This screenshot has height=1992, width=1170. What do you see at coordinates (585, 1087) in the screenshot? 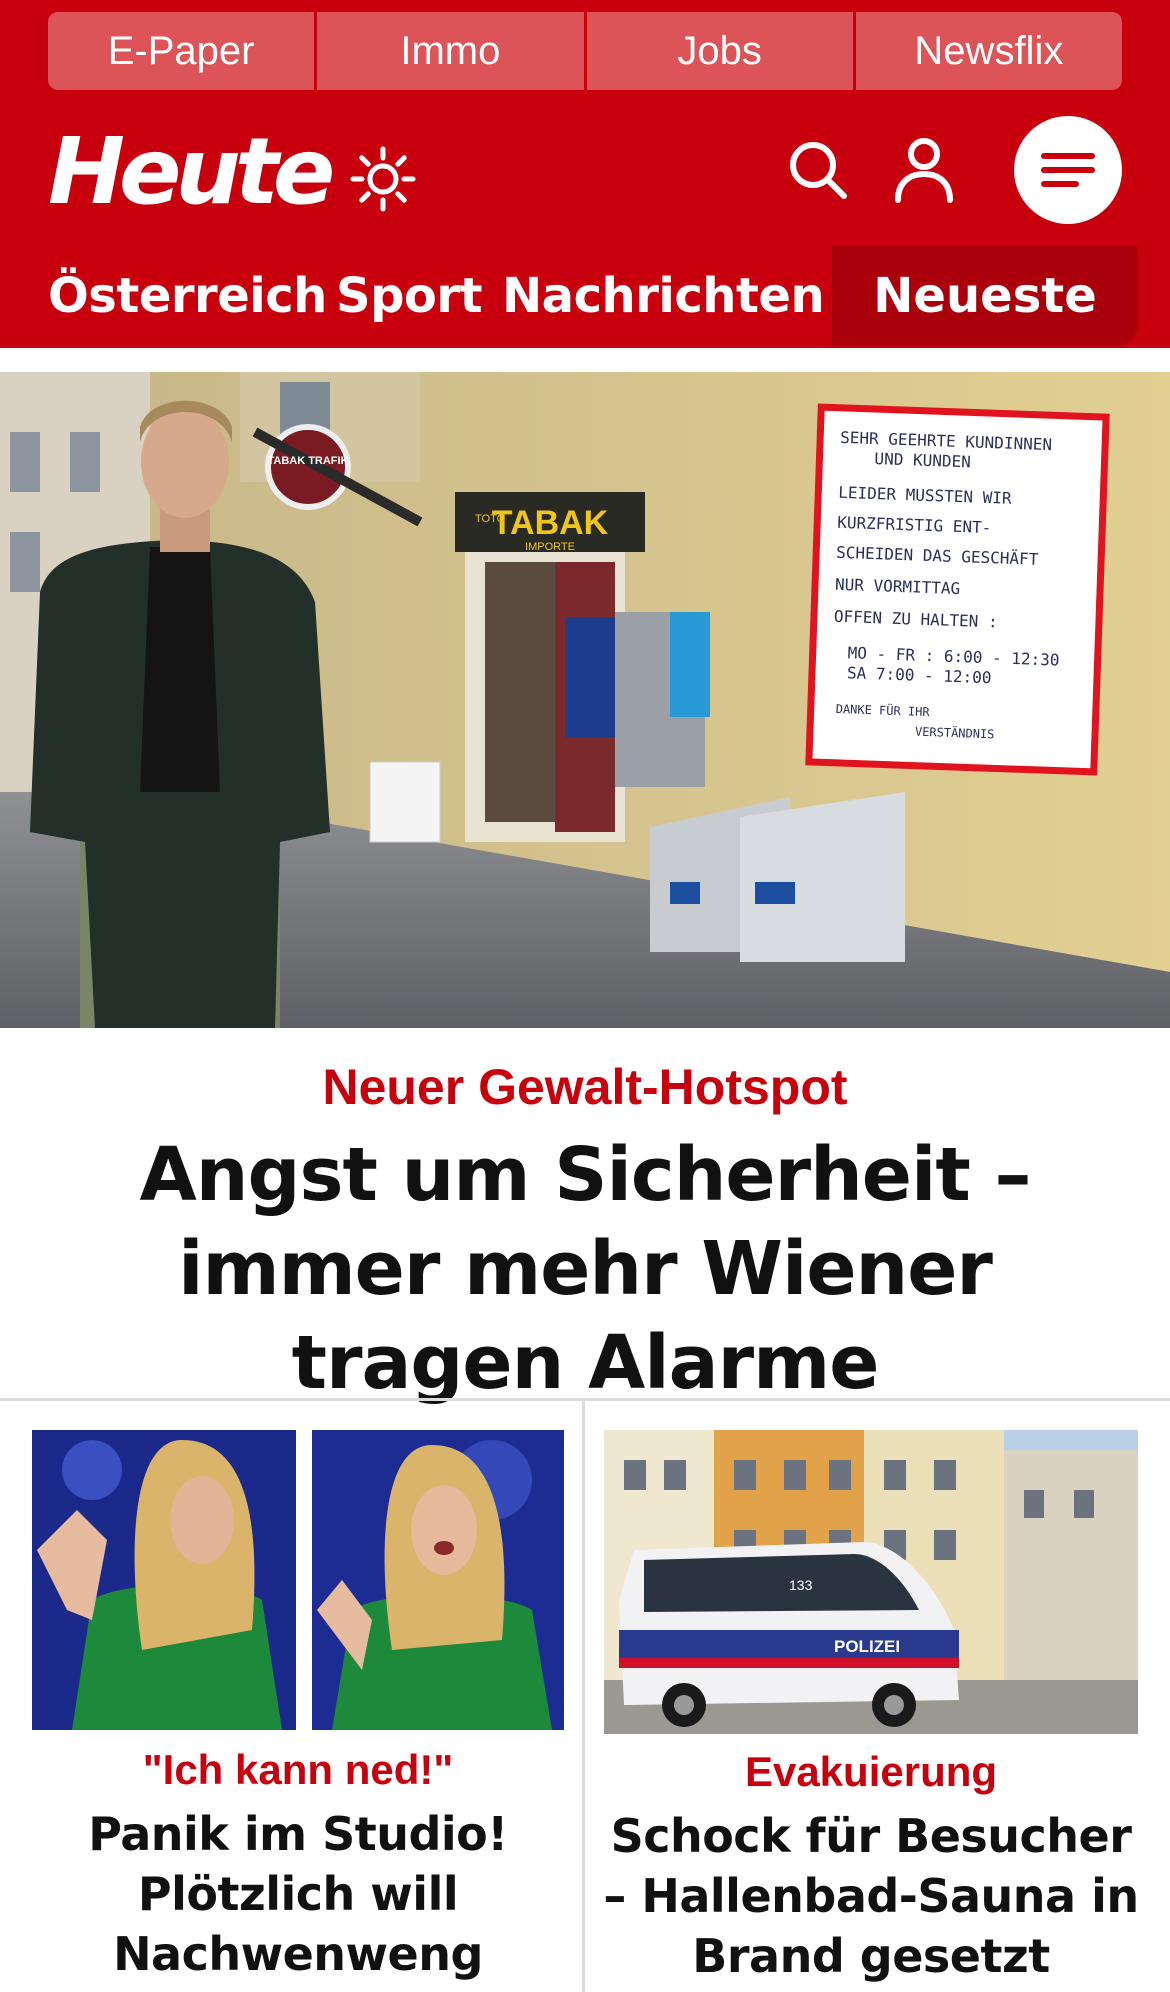
I see `hero-kicker: Neuer Gewalt-Hotspot` at bounding box center [585, 1087].